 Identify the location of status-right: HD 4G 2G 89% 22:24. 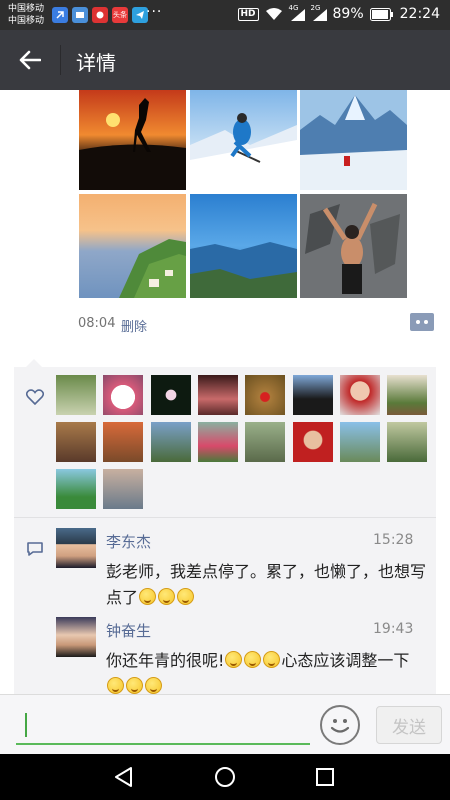
(338, 13).